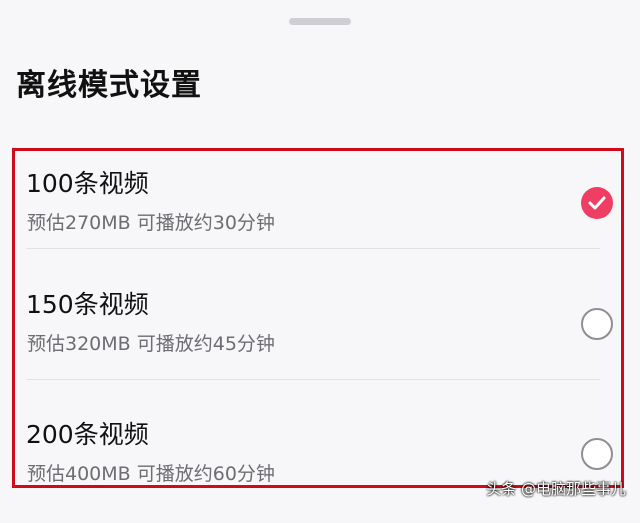 The image size is (640, 523). I want to click on option-description: 预估270MB 可播放约30分钟, so click(151, 223).